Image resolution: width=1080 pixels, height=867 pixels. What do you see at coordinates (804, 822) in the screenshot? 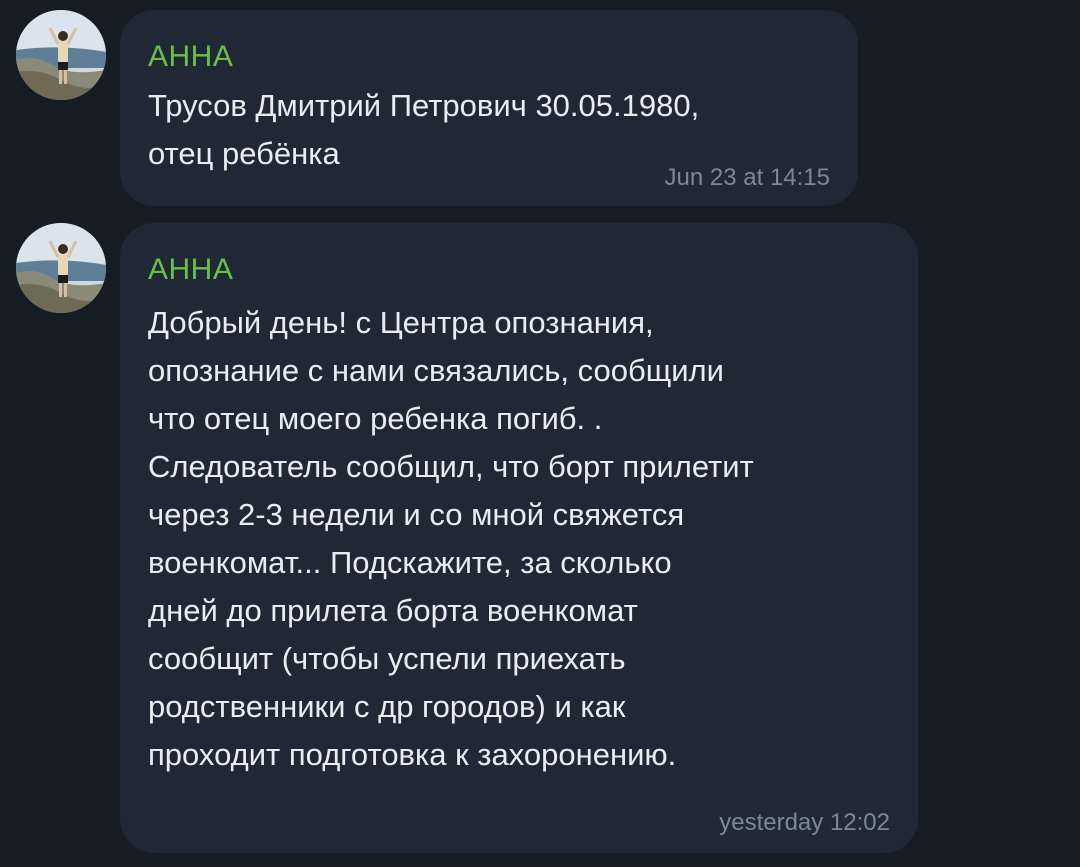
I see `message-timestamp: yesterday 12:02` at bounding box center [804, 822].